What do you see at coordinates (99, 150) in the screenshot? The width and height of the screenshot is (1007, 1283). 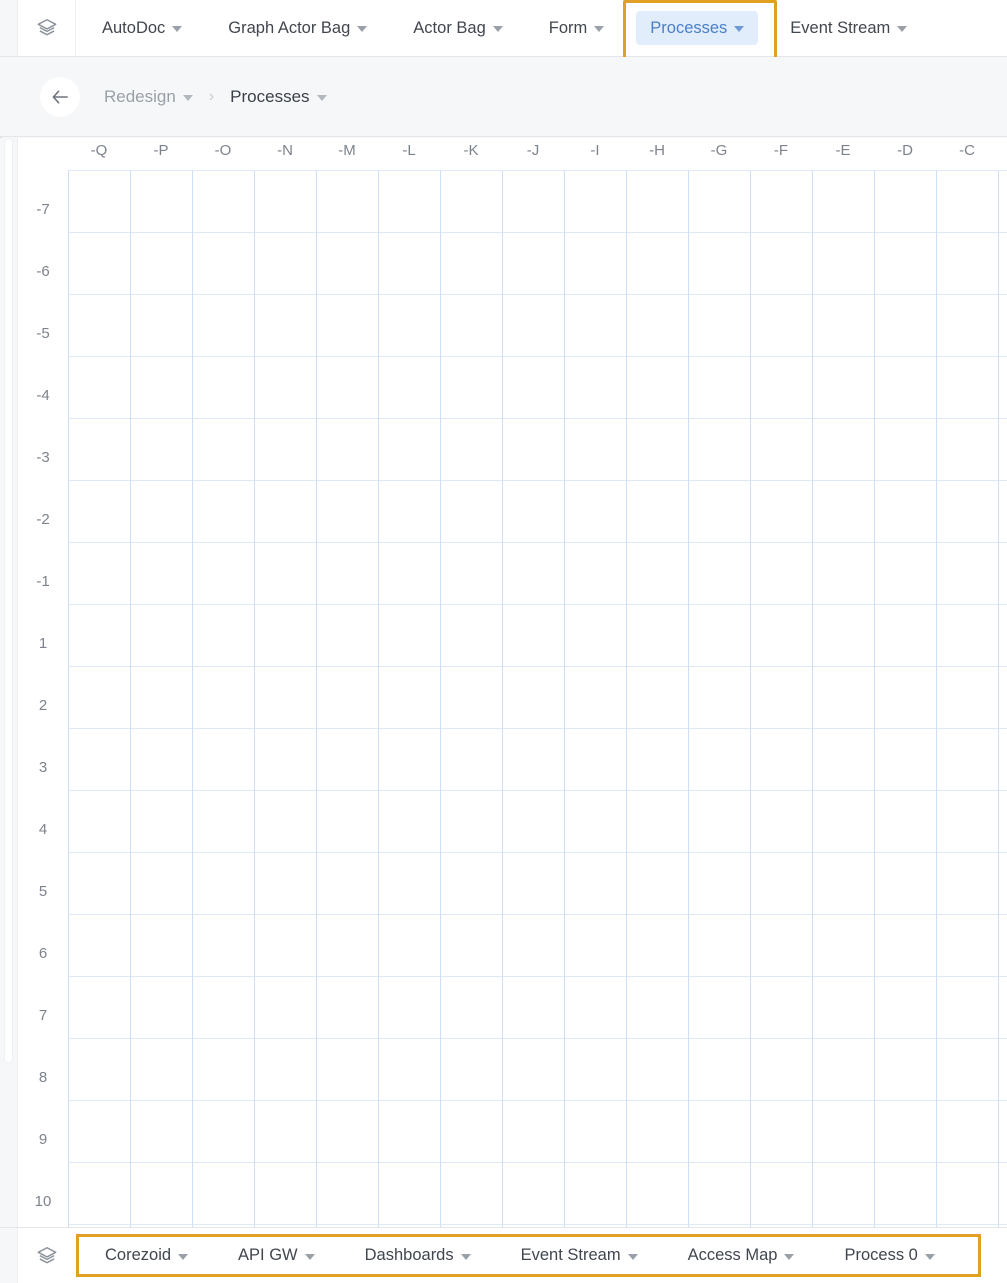 I see `column-ruler-tick: -Q` at bounding box center [99, 150].